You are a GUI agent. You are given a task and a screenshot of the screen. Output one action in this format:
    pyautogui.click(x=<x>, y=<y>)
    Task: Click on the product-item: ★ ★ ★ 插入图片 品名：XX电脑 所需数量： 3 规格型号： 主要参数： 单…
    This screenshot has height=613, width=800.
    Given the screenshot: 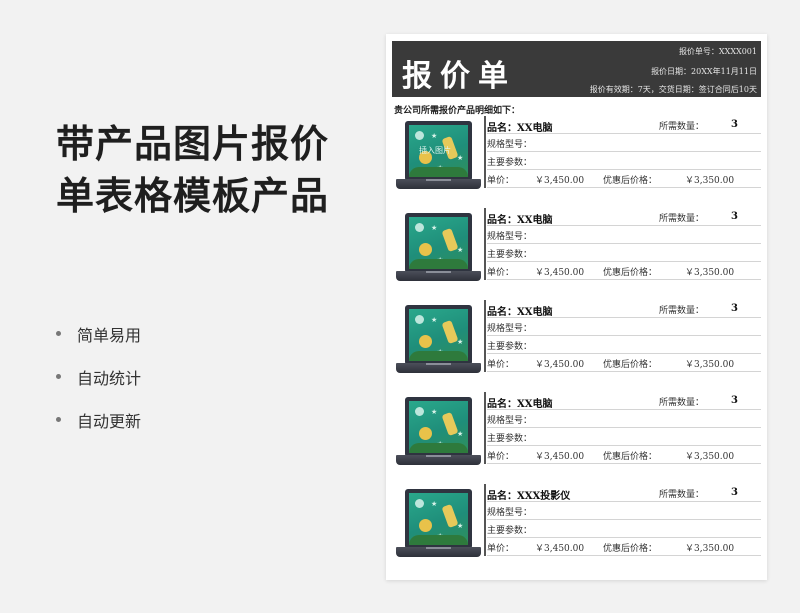 What is the action you would take?
    pyautogui.click(x=578, y=159)
    